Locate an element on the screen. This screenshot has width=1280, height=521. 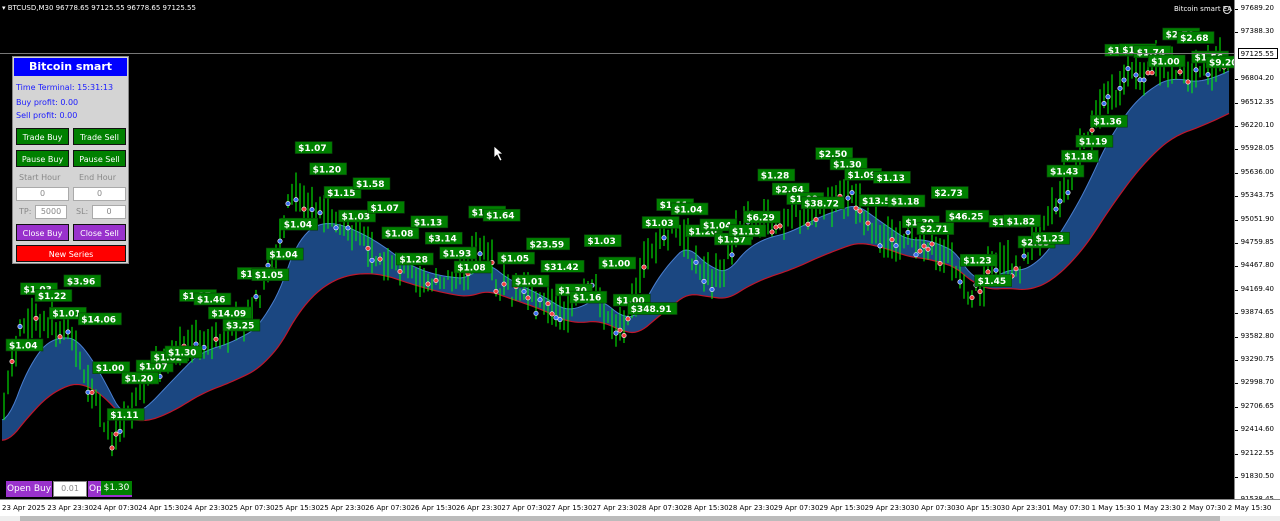
smiley-icon is located at coordinates (1227, 10).